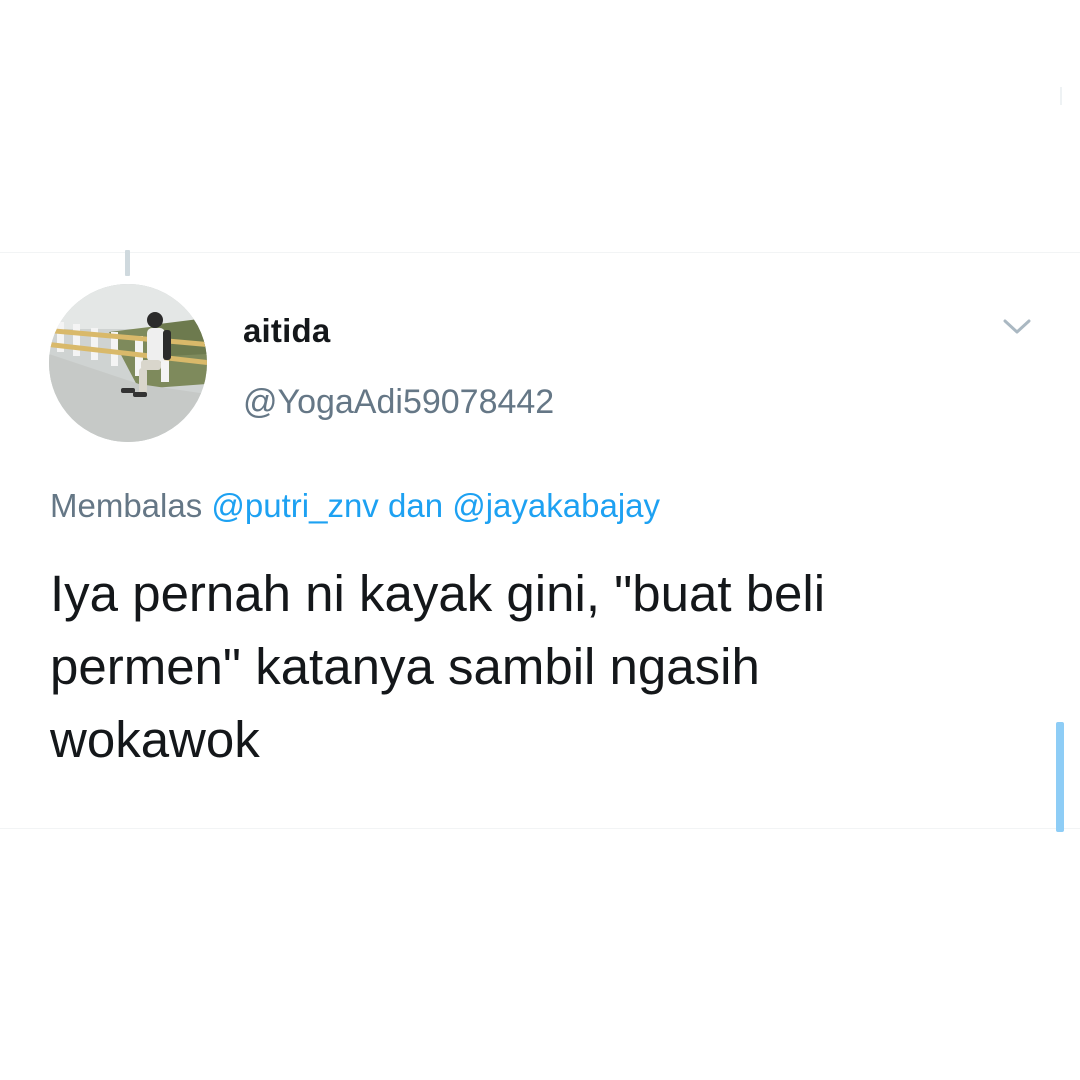 The width and height of the screenshot is (1080, 1080). Describe the element at coordinates (398, 402) in the screenshot. I see `user-handle: @YogaAdi59078442` at that location.